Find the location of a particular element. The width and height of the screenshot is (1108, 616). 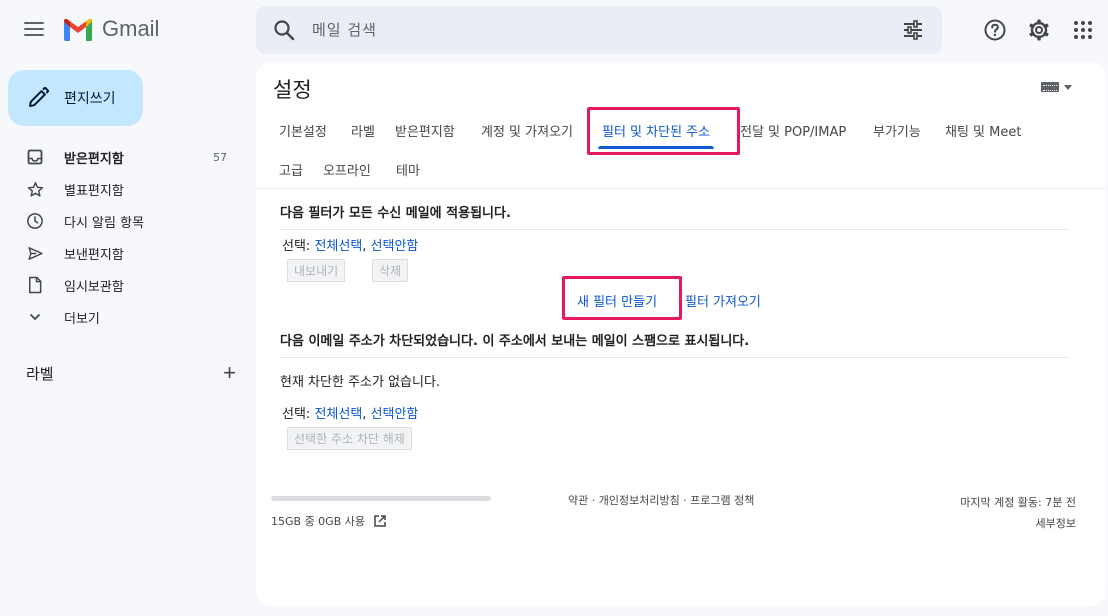

footer-links: 약관 · 개인정보처리방침 · 프로그램 정책 is located at coordinates (661, 500).